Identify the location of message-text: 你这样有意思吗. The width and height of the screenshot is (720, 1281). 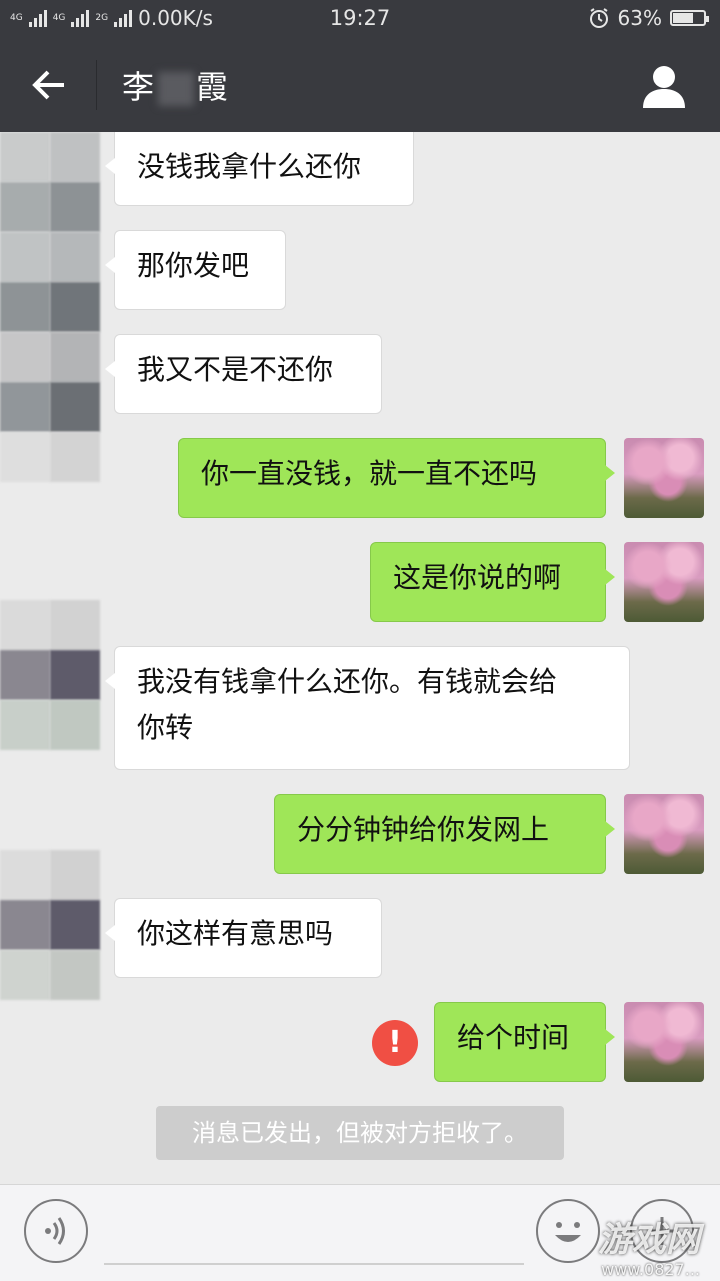
(235, 933).